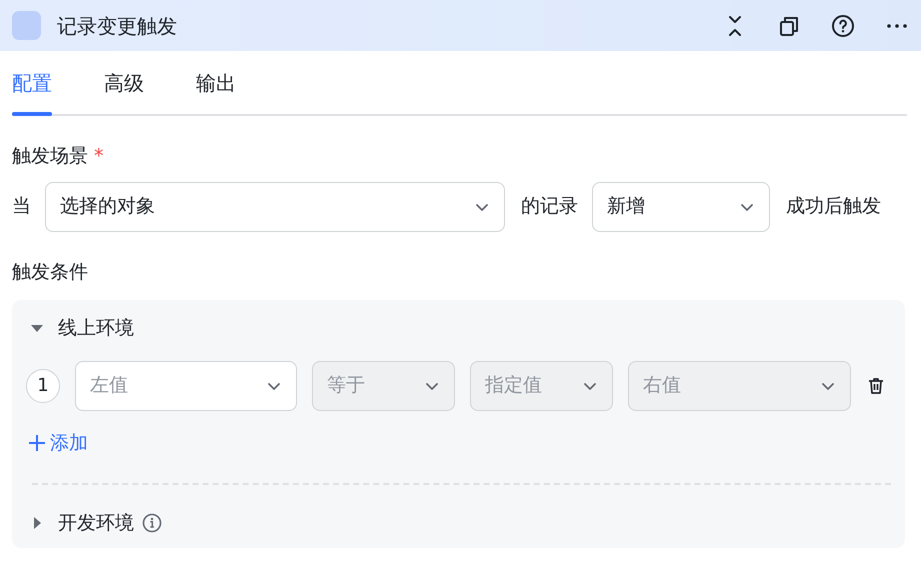 Image resolution: width=921 pixels, height=573 pixels. Describe the element at coordinates (96, 523) in the screenshot. I see `environment-toggle: 开发环境` at that location.